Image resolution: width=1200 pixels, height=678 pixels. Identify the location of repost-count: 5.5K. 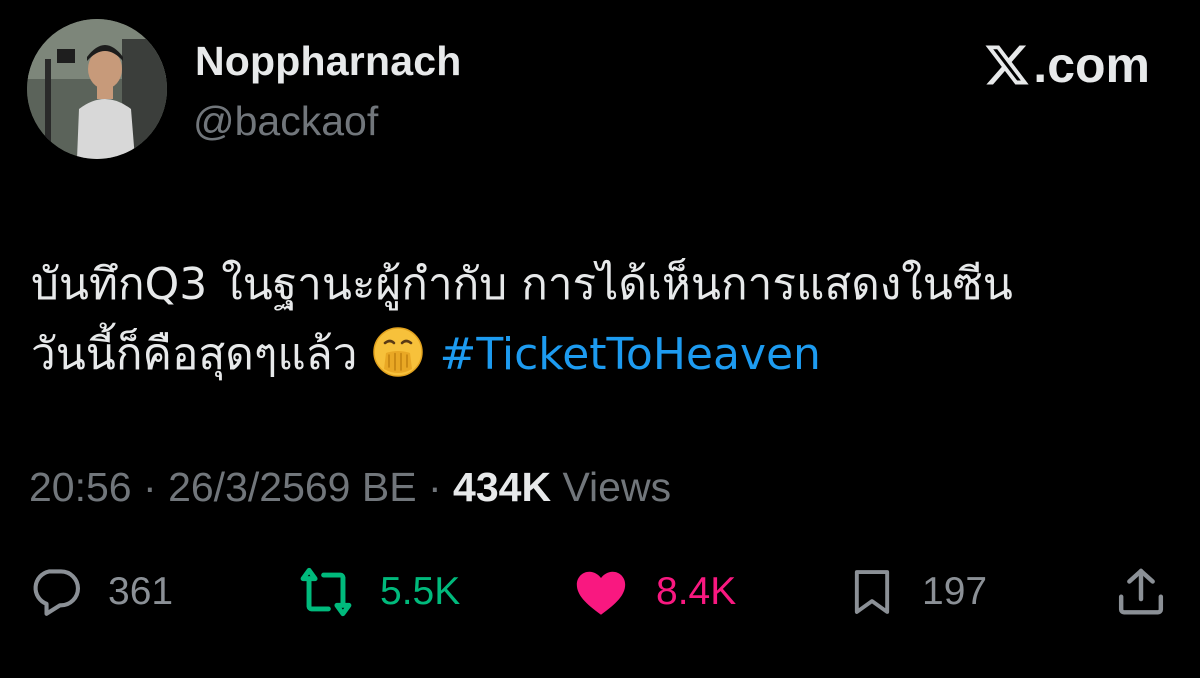
(420, 591).